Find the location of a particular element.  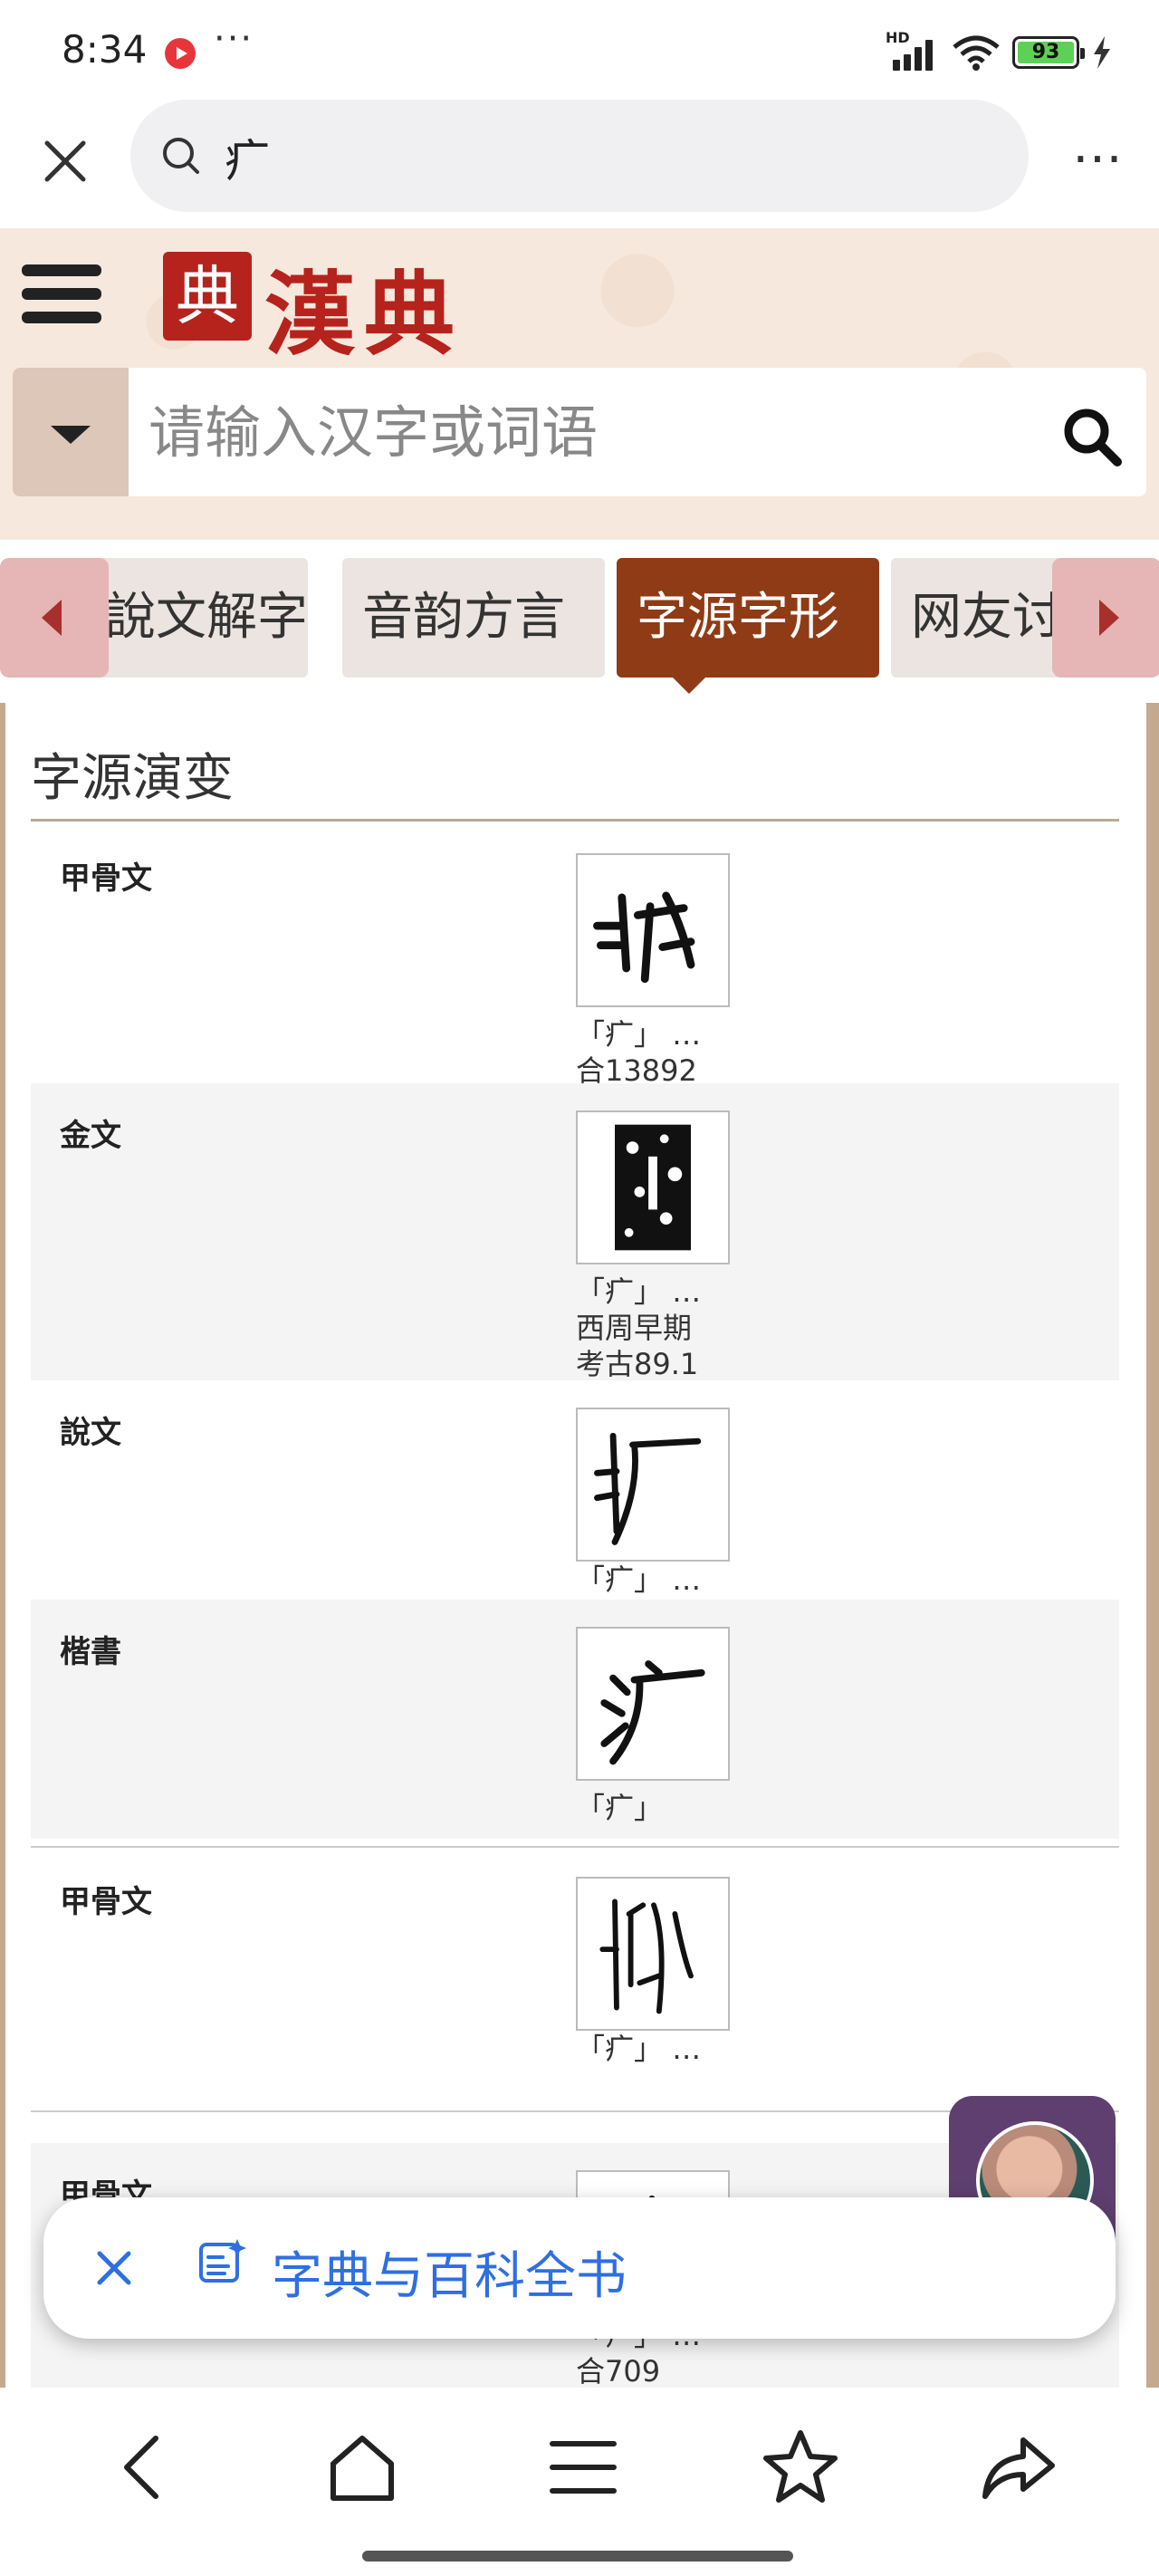

home-indicator is located at coordinates (577, 2556).